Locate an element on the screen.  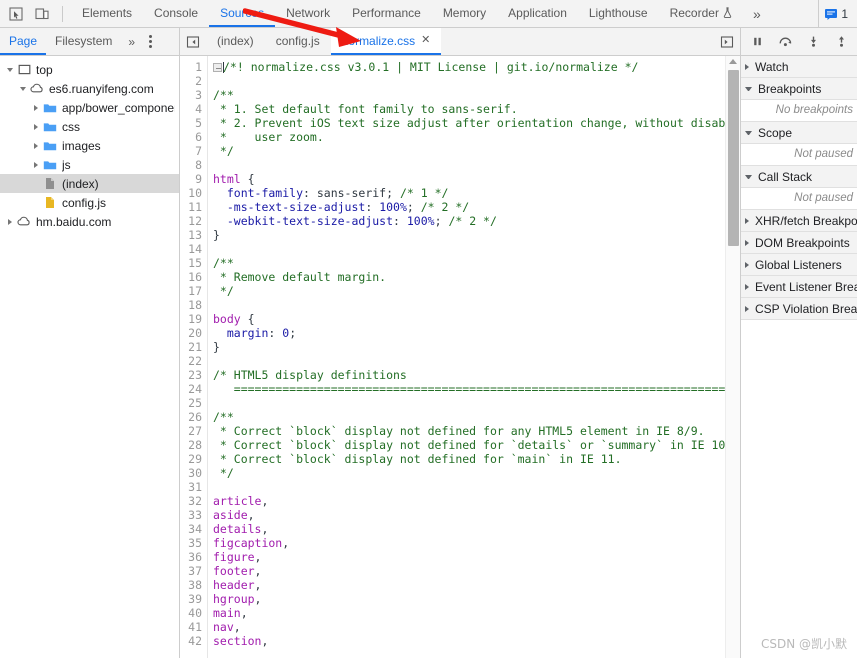
device-toolbar-icon is located at coordinates (42, 14).